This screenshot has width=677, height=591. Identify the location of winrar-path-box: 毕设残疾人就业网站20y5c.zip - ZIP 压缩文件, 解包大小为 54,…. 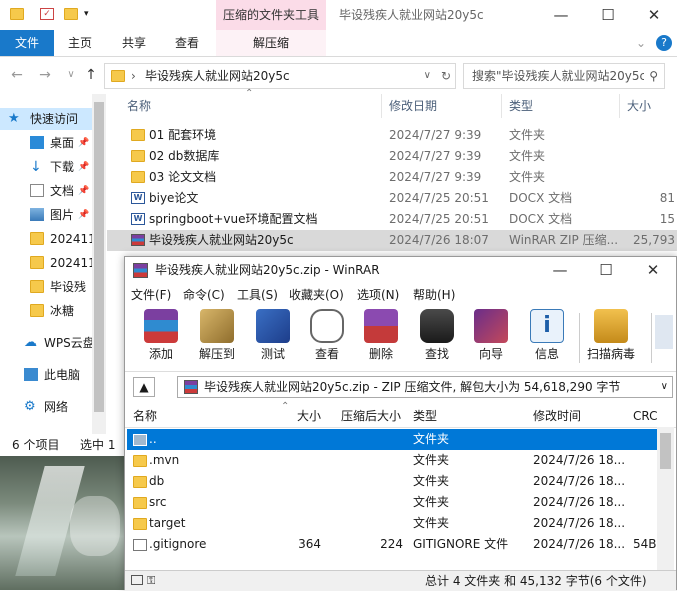
(425, 387).